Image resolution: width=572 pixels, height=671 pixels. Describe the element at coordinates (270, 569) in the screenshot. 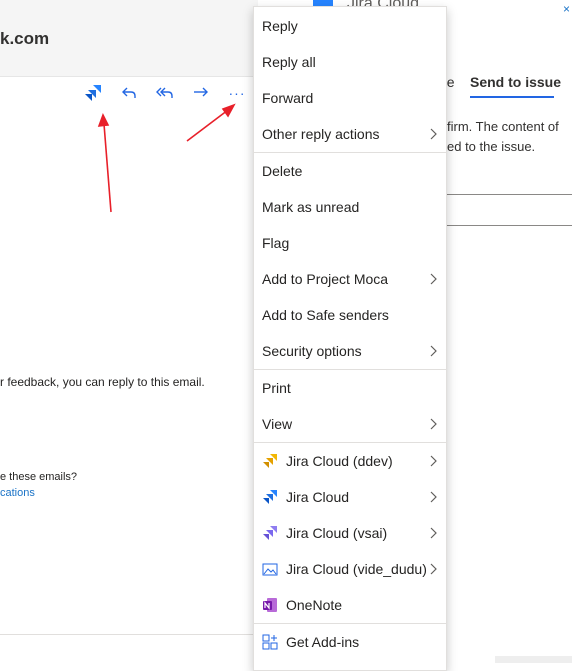

I see `image-placeholder-icon` at that location.